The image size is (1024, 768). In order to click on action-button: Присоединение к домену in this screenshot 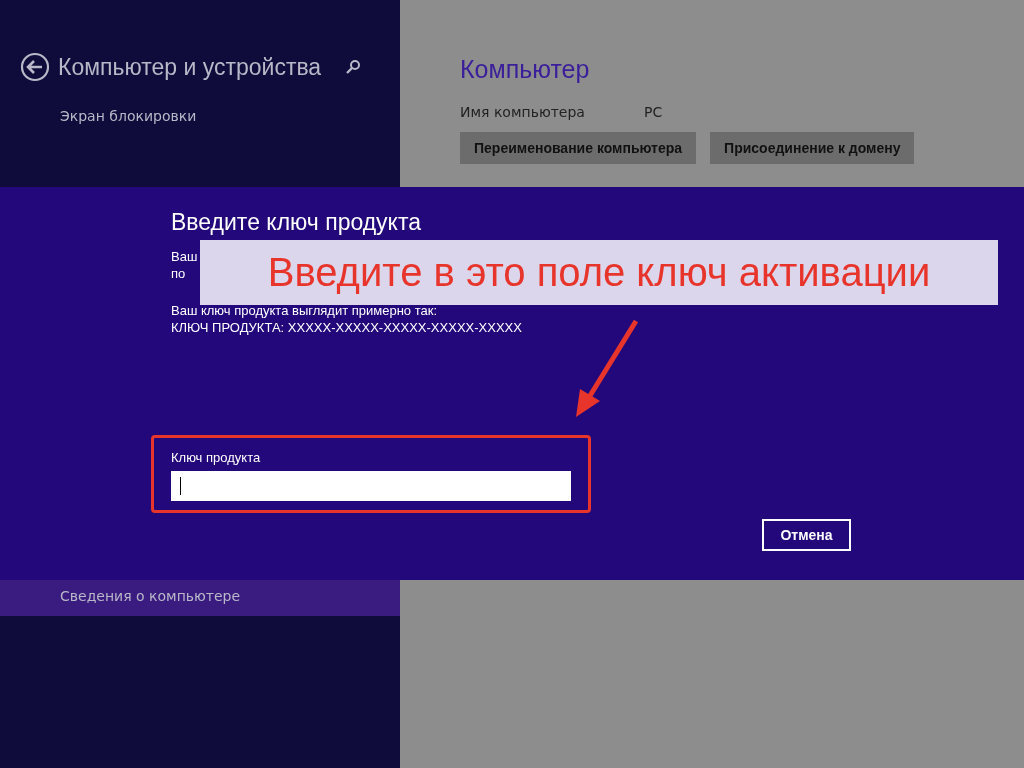, I will do `click(812, 148)`.